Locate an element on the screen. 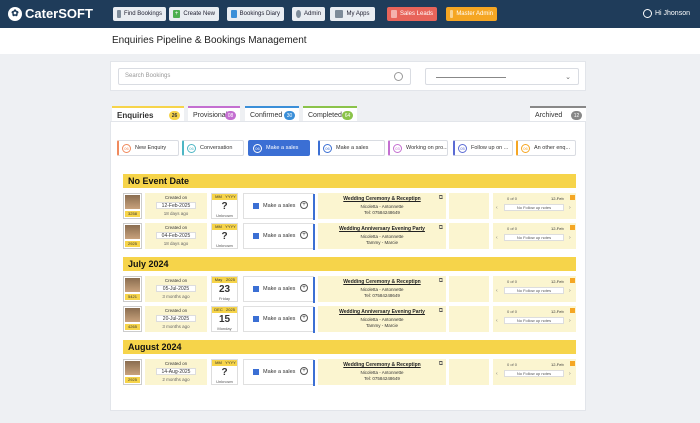  admin-button: Admin is located at coordinates (308, 14).